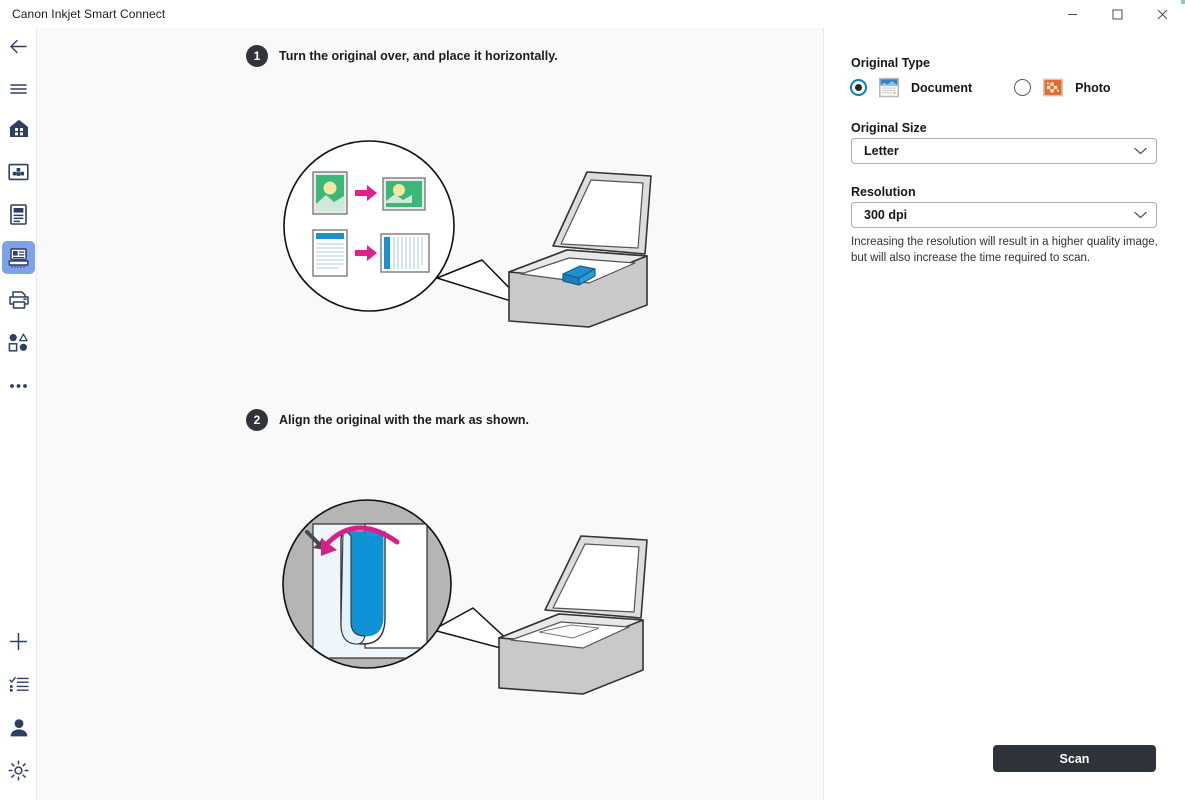 This screenshot has width=1185, height=800. I want to click on titlebar-accent, so click(1183, 2).